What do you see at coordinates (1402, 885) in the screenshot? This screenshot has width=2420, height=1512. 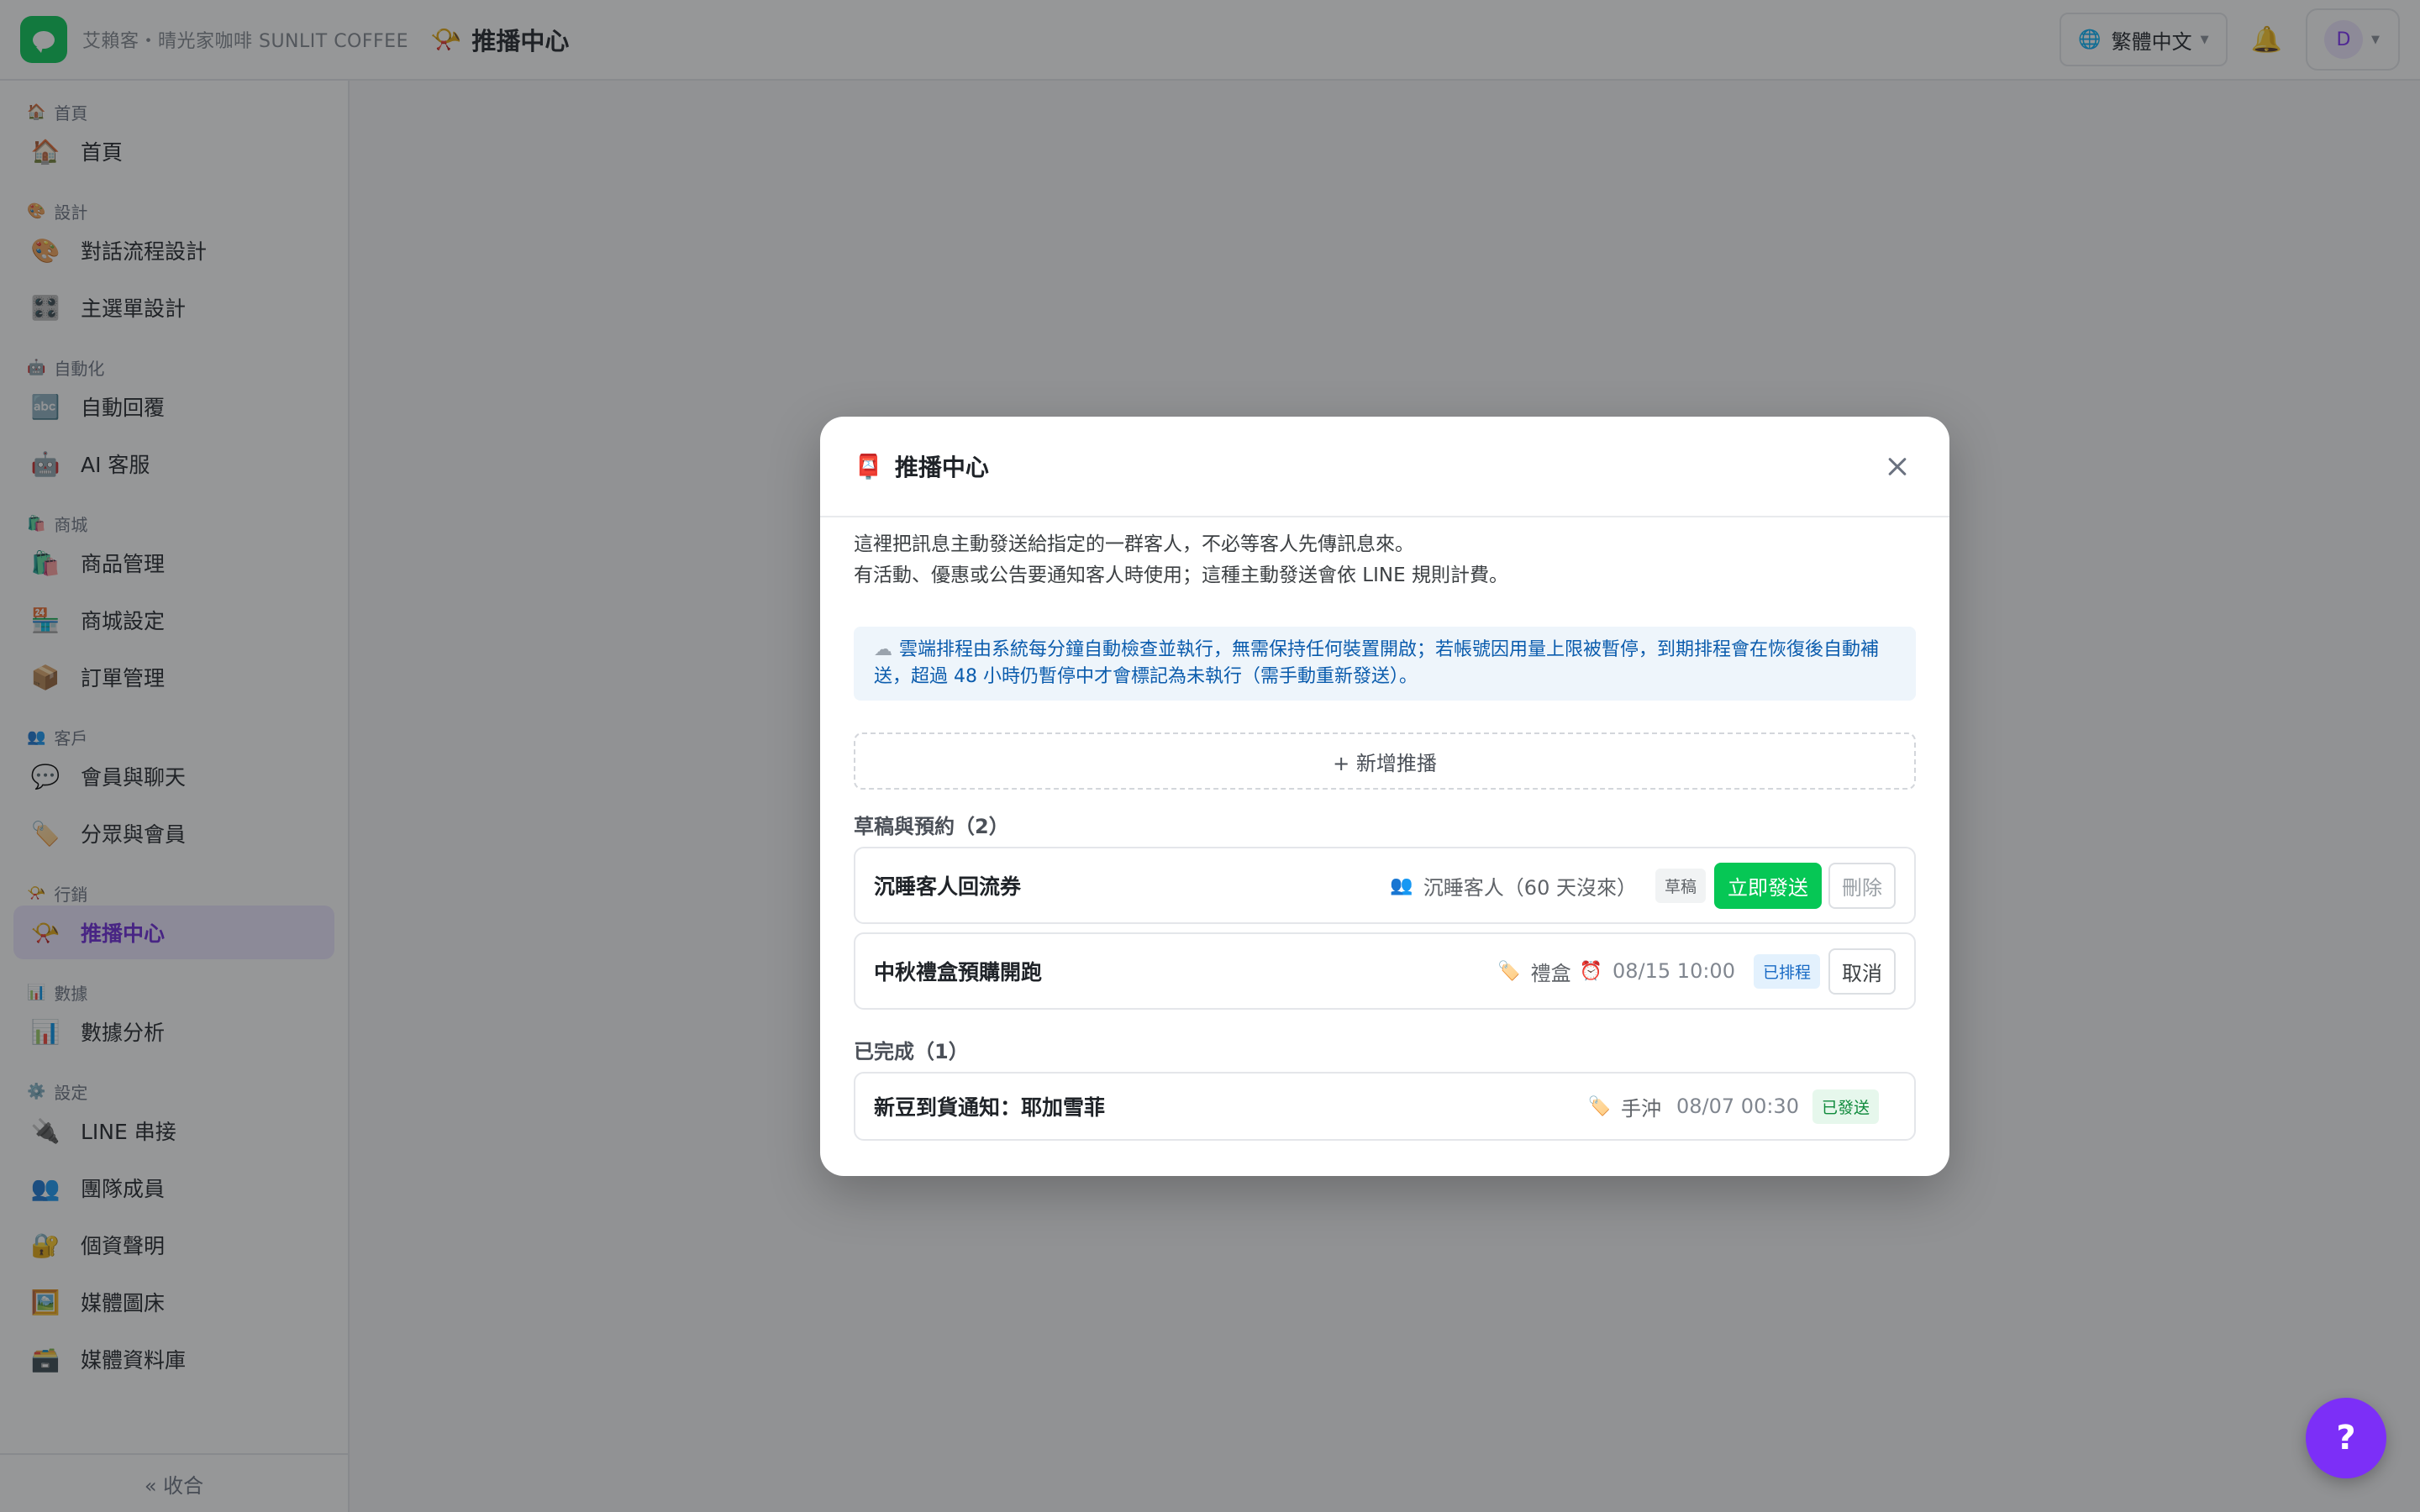 I see `people-icon: 👥` at bounding box center [1402, 885].